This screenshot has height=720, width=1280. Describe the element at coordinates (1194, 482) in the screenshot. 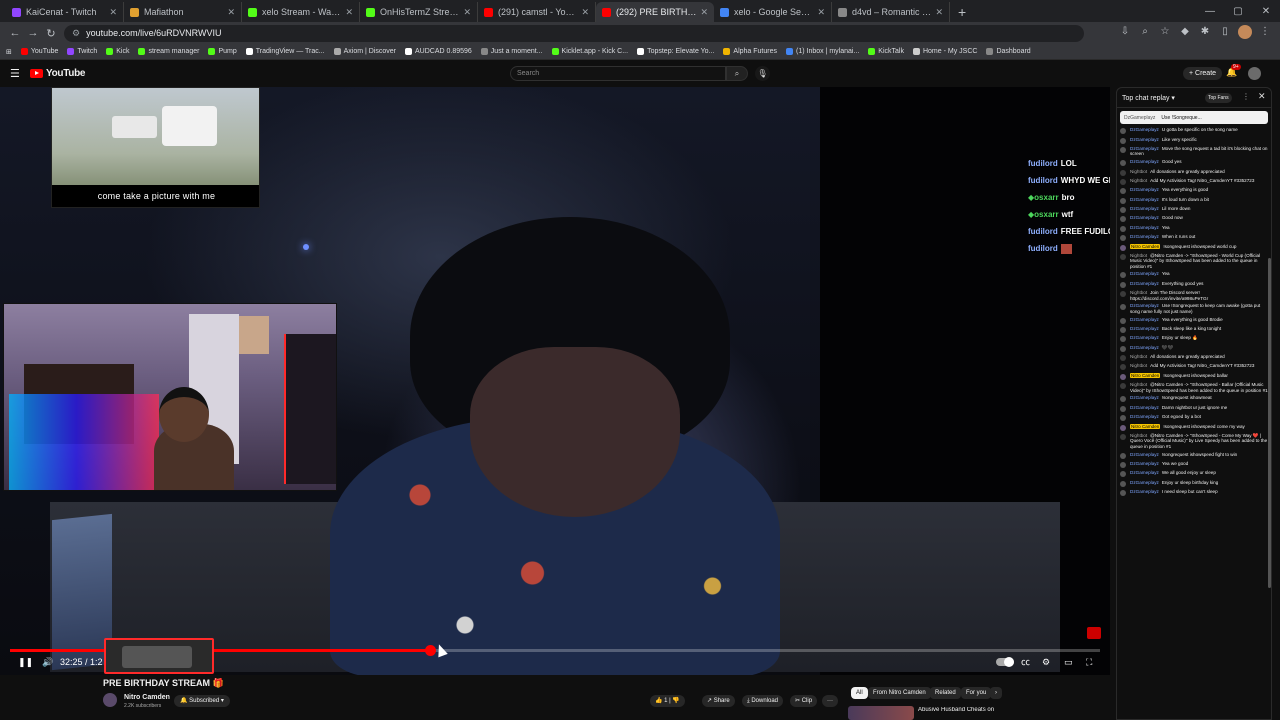

I see `chat-message: DzGameplayz Enjoy ur sleep birthday king` at that location.